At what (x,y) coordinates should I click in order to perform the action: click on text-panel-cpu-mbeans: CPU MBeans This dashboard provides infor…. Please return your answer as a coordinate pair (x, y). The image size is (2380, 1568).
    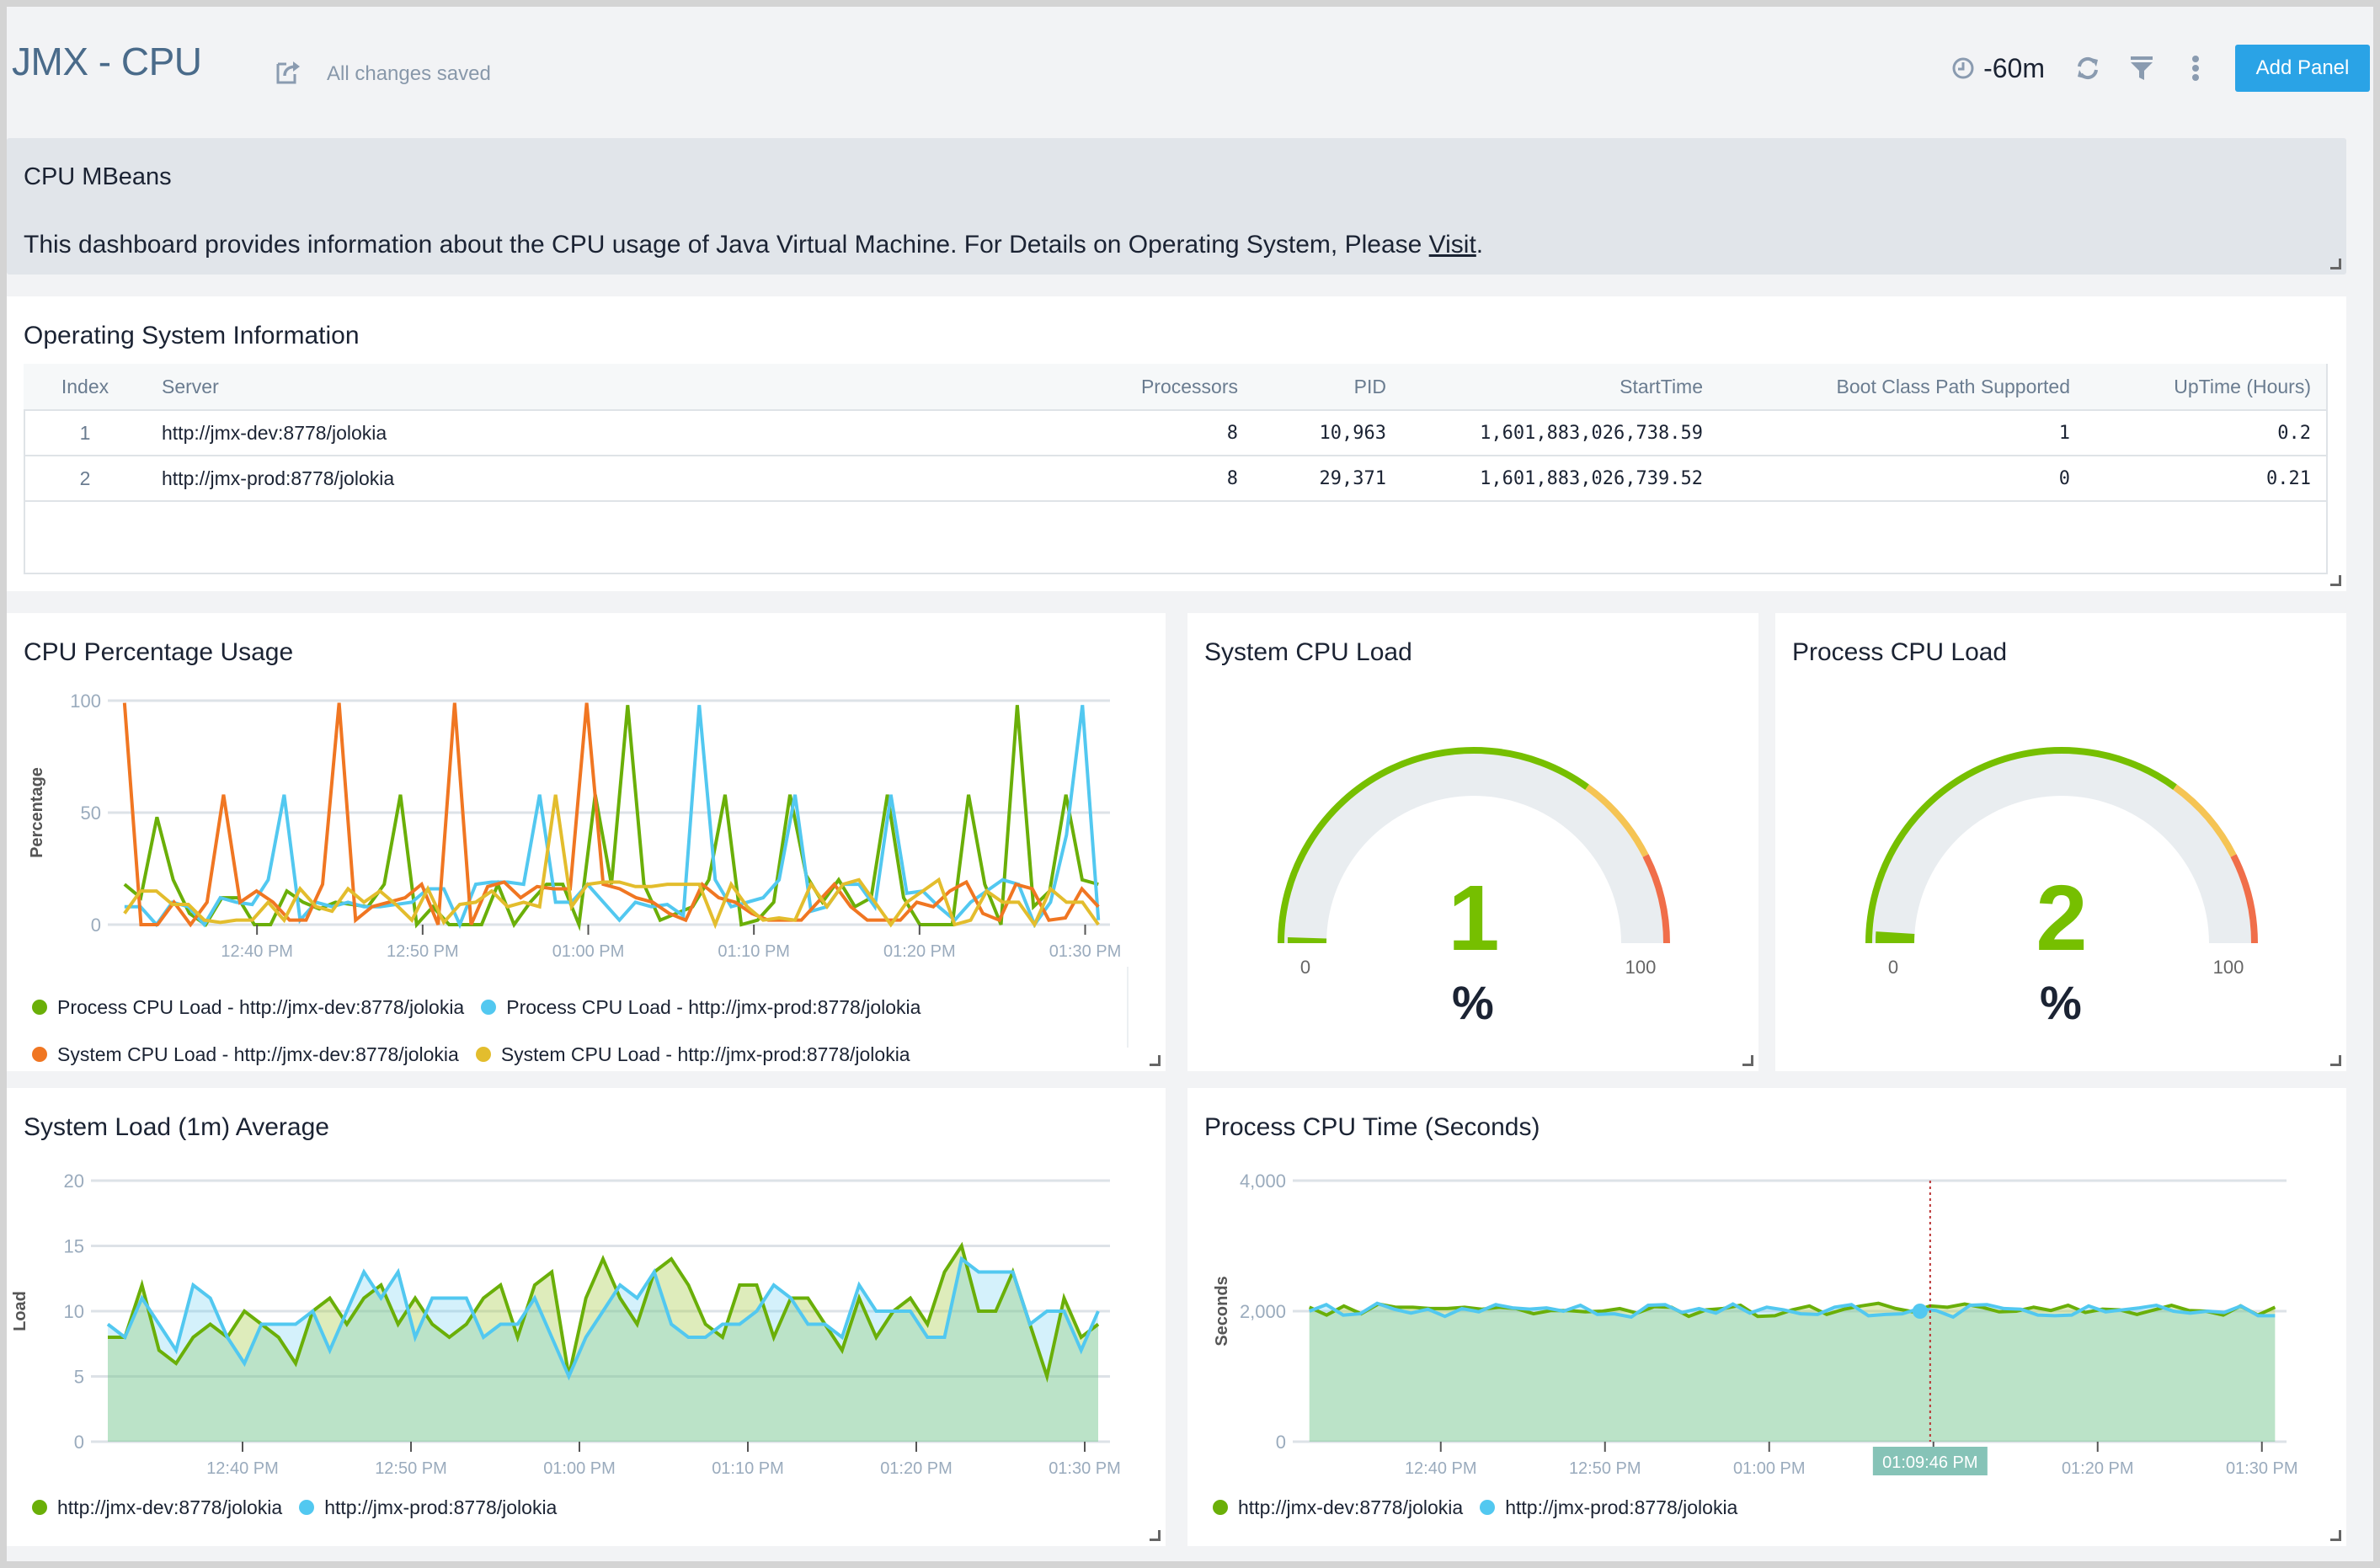
    Looking at the image, I should click on (1176, 206).